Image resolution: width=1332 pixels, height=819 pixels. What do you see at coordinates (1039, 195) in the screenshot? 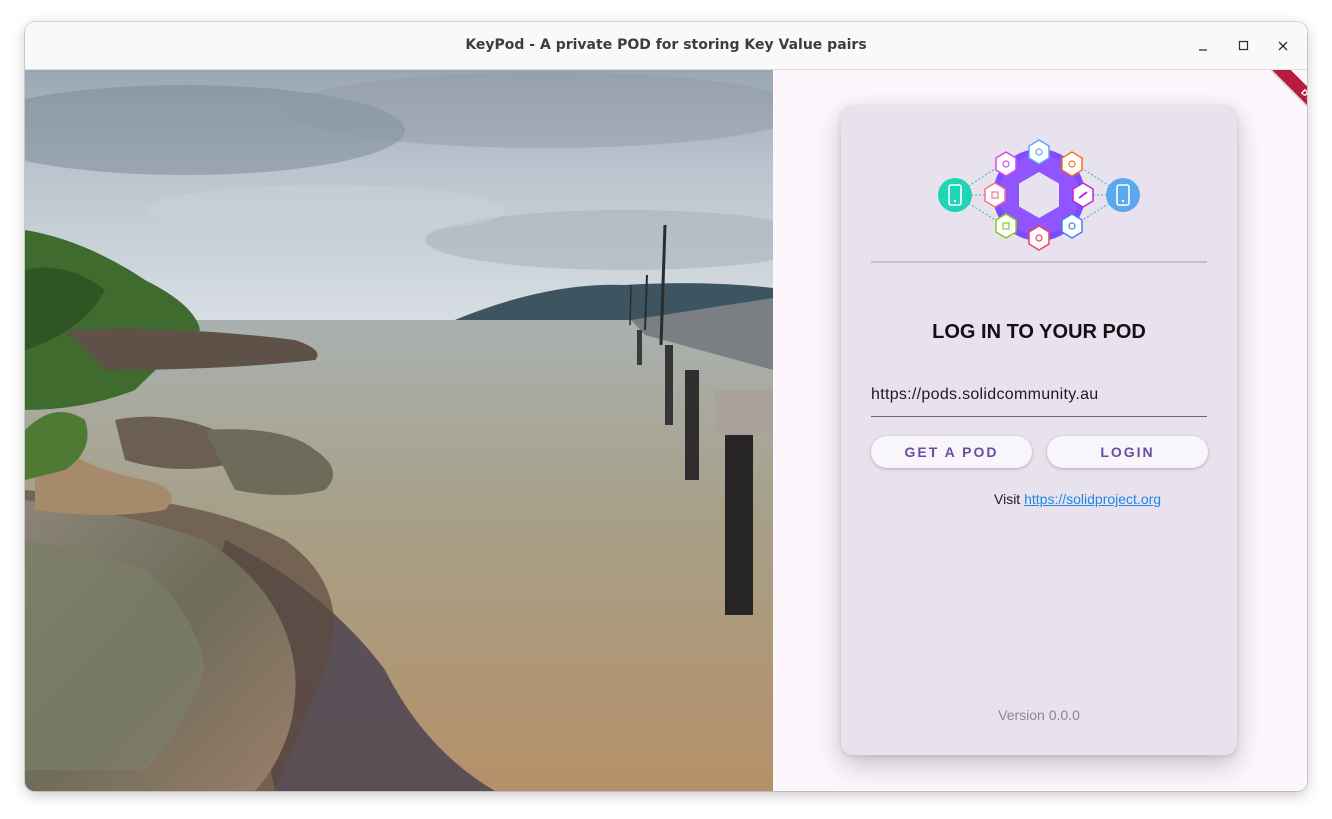
I see `solid-pod-logo` at bounding box center [1039, 195].